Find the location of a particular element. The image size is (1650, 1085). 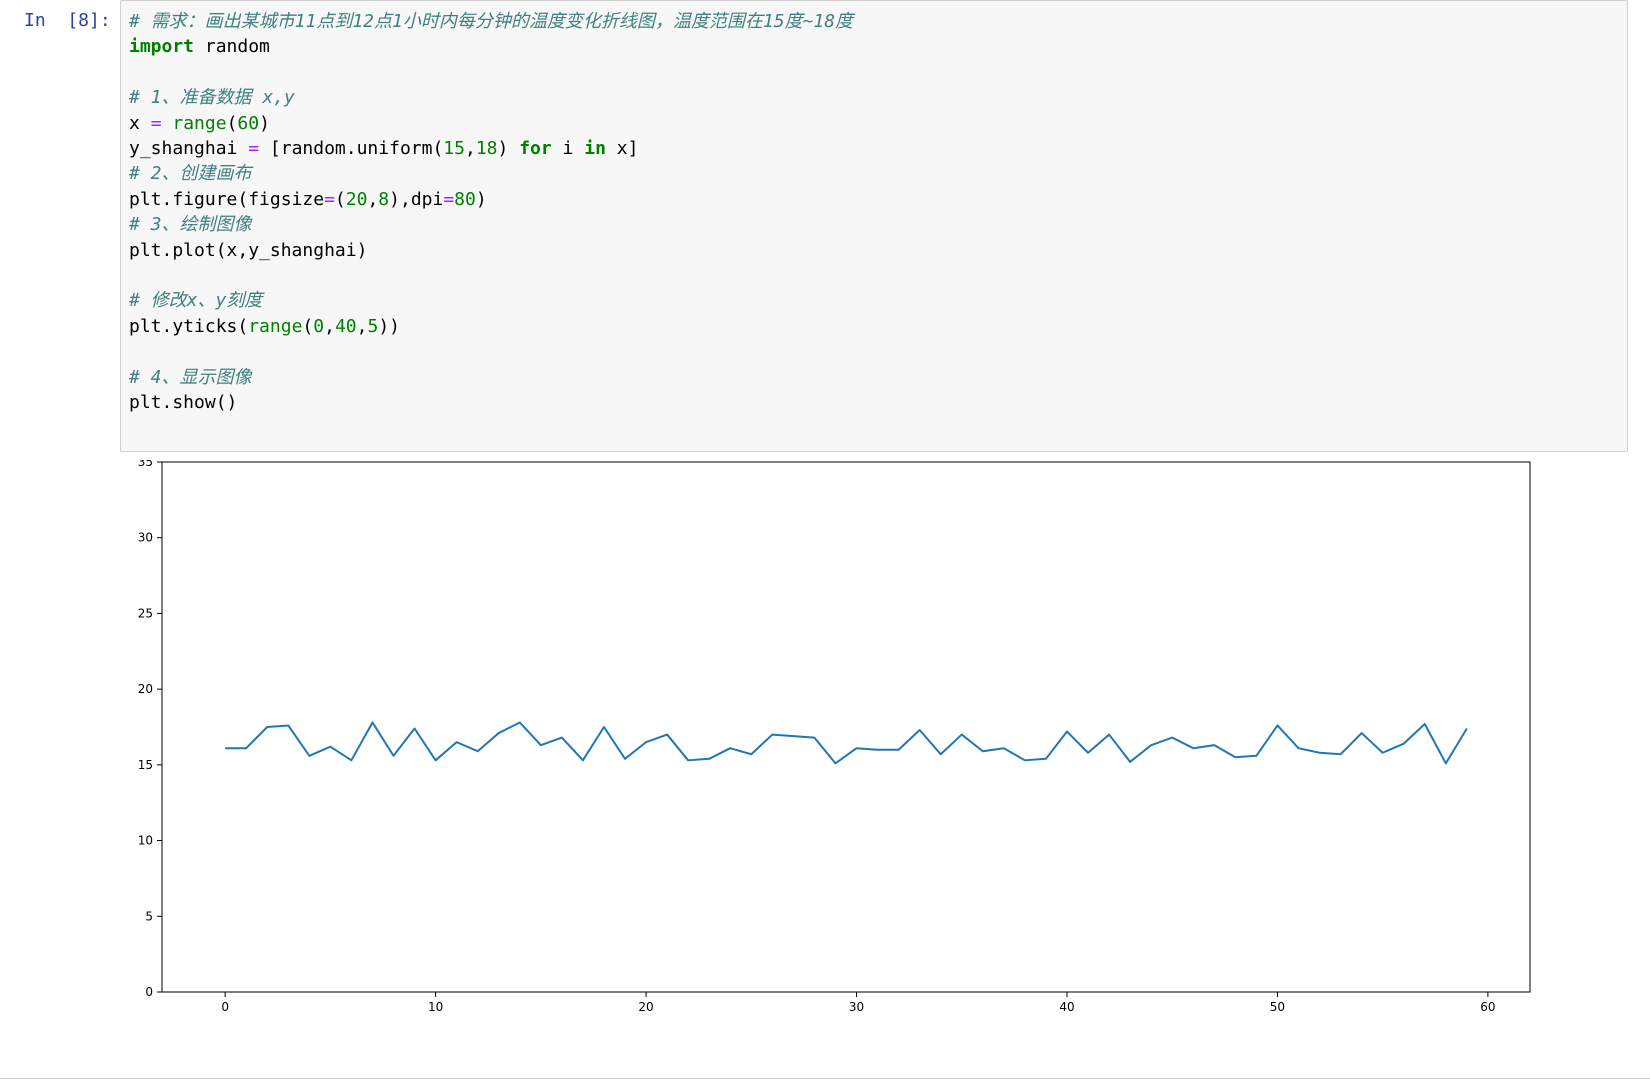

y-tick-label-20: 20 is located at coordinates (145, 689).